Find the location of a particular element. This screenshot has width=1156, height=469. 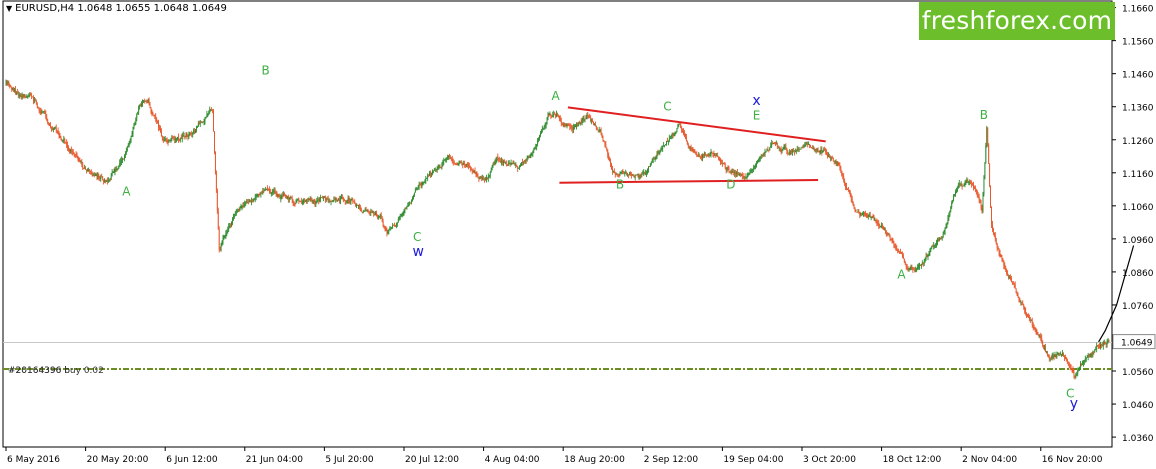

wave-label-11: B is located at coordinates (984, 115).